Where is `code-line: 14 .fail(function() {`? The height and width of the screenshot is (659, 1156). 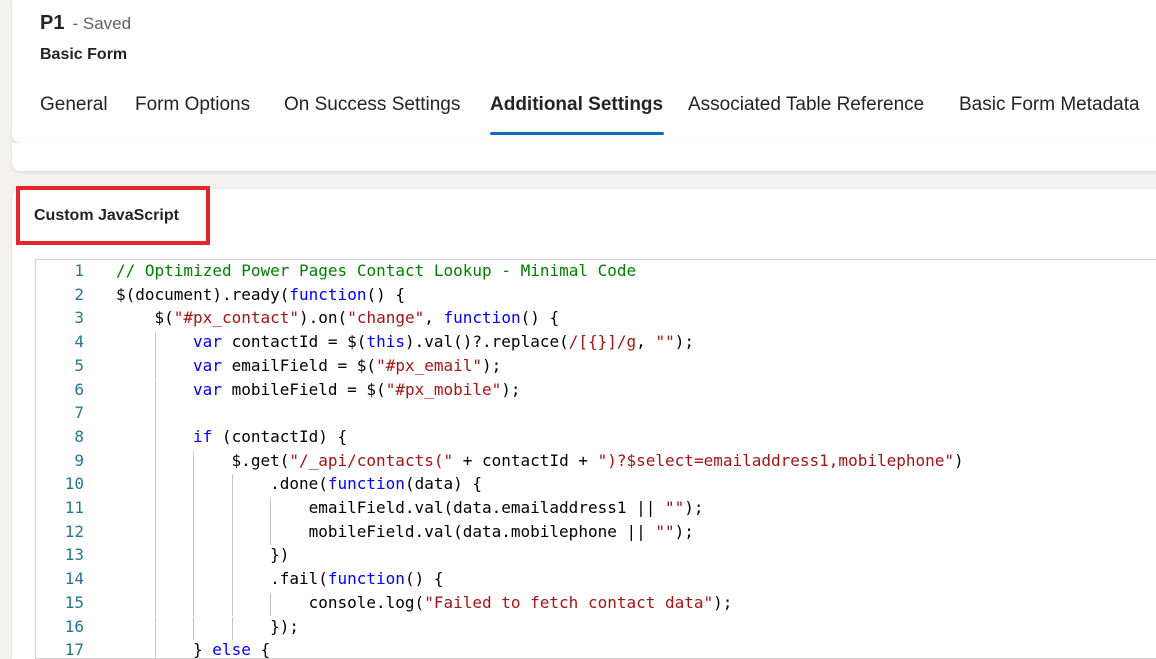 code-line: 14 .fail(function() { is located at coordinates (596, 581).